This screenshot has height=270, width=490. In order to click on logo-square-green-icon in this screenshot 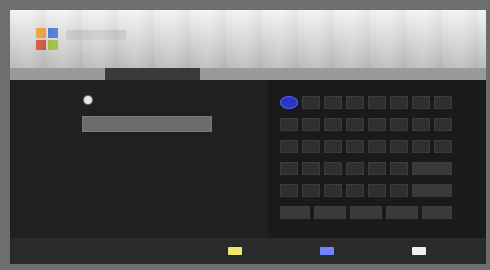, I will do `click(53, 45)`.